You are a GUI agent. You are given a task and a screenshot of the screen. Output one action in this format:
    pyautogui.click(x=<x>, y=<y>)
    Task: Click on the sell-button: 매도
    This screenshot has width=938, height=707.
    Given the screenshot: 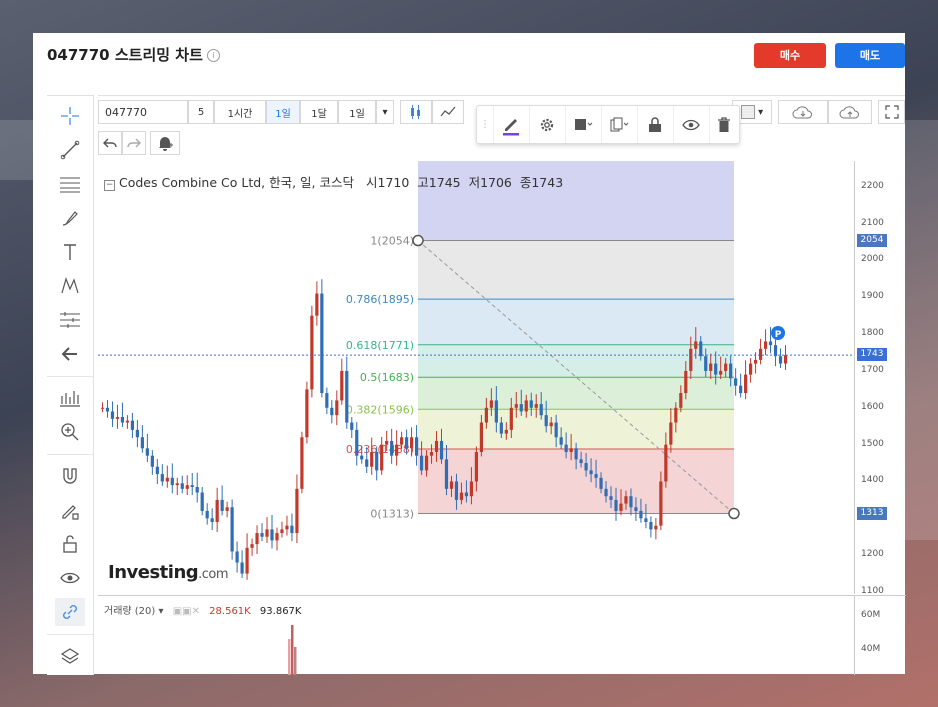 What is the action you would take?
    pyautogui.click(x=870, y=55)
    